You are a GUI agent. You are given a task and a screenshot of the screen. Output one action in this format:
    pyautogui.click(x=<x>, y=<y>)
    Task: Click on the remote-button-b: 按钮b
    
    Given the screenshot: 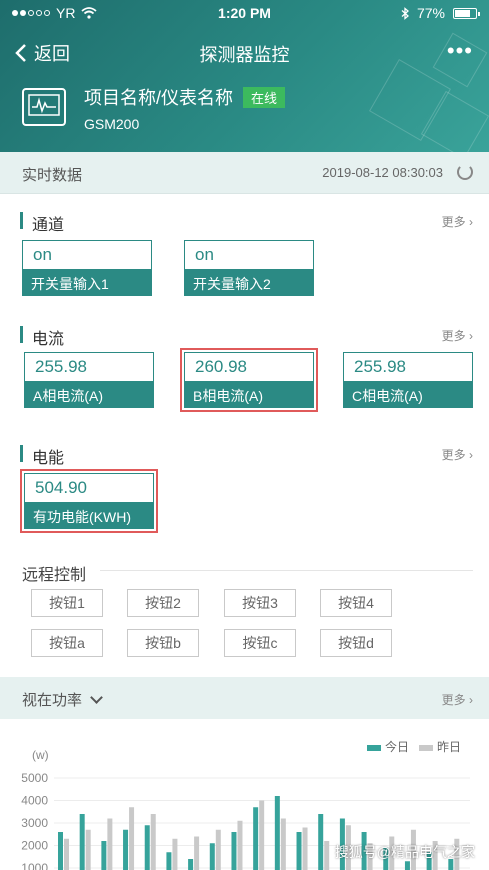 What is the action you would take?
    pyautogui.click(x=163, y=643)
    